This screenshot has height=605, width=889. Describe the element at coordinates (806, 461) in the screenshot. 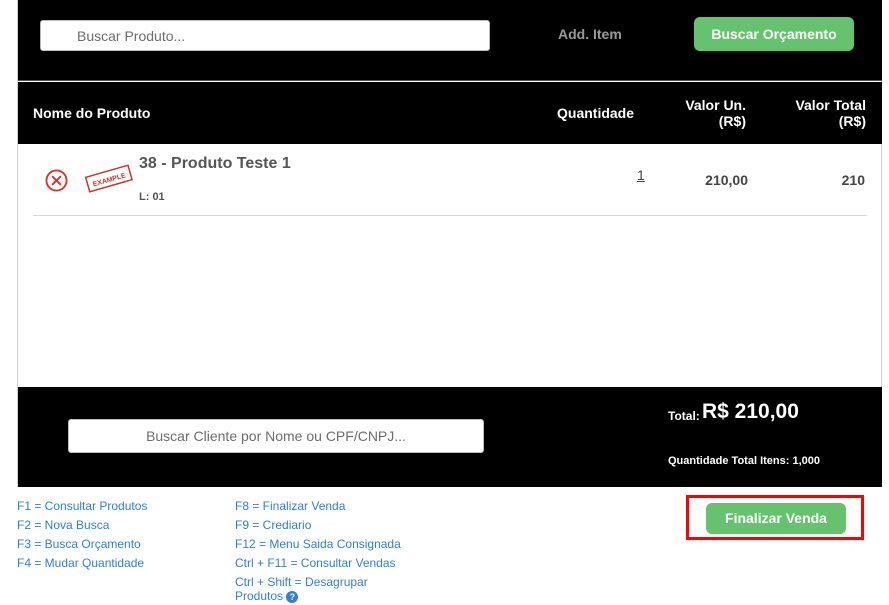

I see `total-items-value: 1,000` at that location.